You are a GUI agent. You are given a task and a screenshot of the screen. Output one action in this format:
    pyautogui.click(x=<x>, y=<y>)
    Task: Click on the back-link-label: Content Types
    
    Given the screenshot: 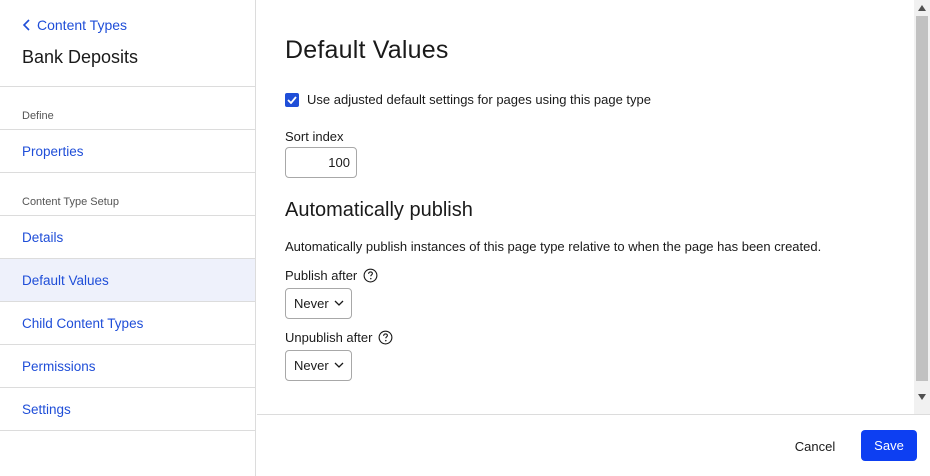 What is the action you would take?
    pyautogui.click(x=82, y=25)
    